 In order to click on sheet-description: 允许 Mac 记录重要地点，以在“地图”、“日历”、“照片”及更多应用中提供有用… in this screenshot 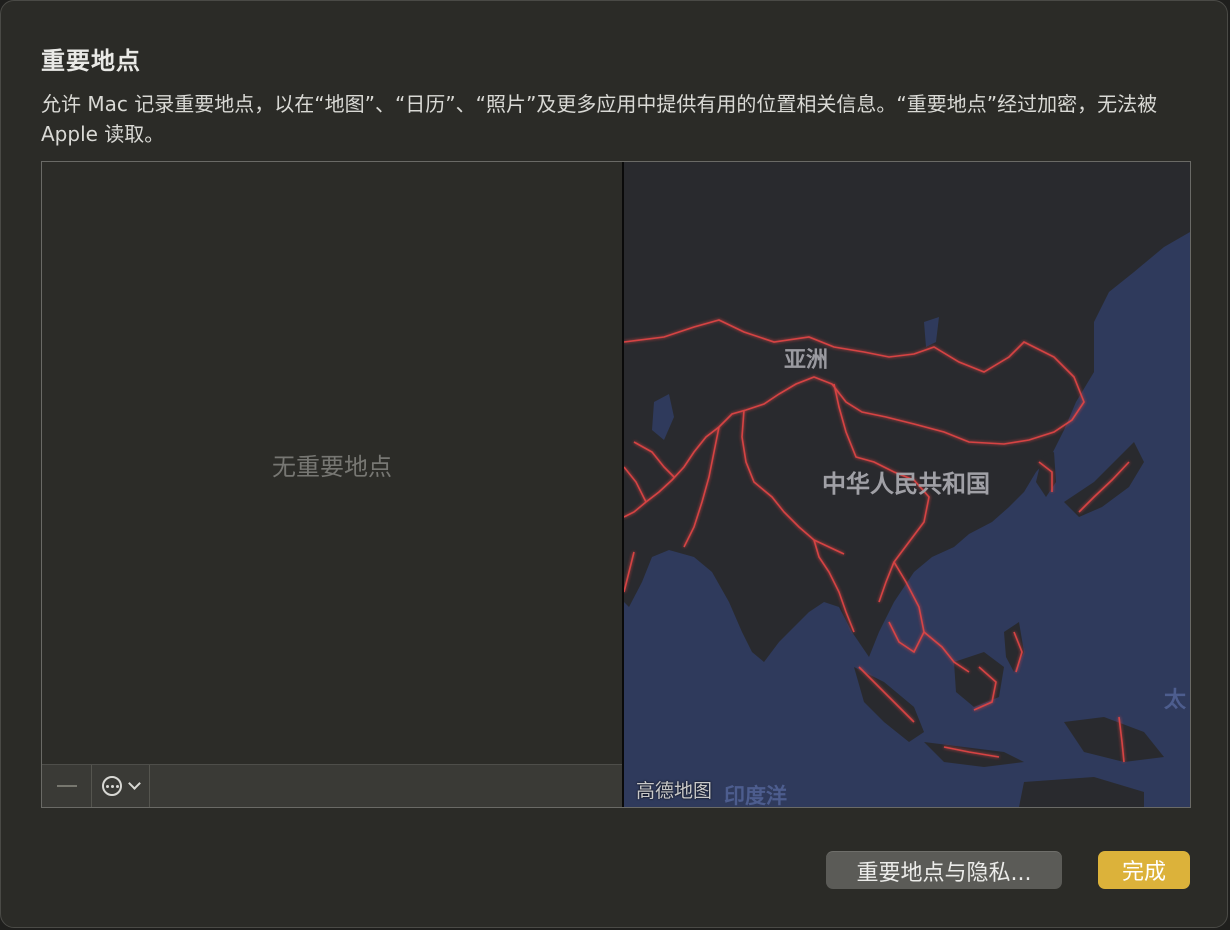, I will do `click(599, 119)`.